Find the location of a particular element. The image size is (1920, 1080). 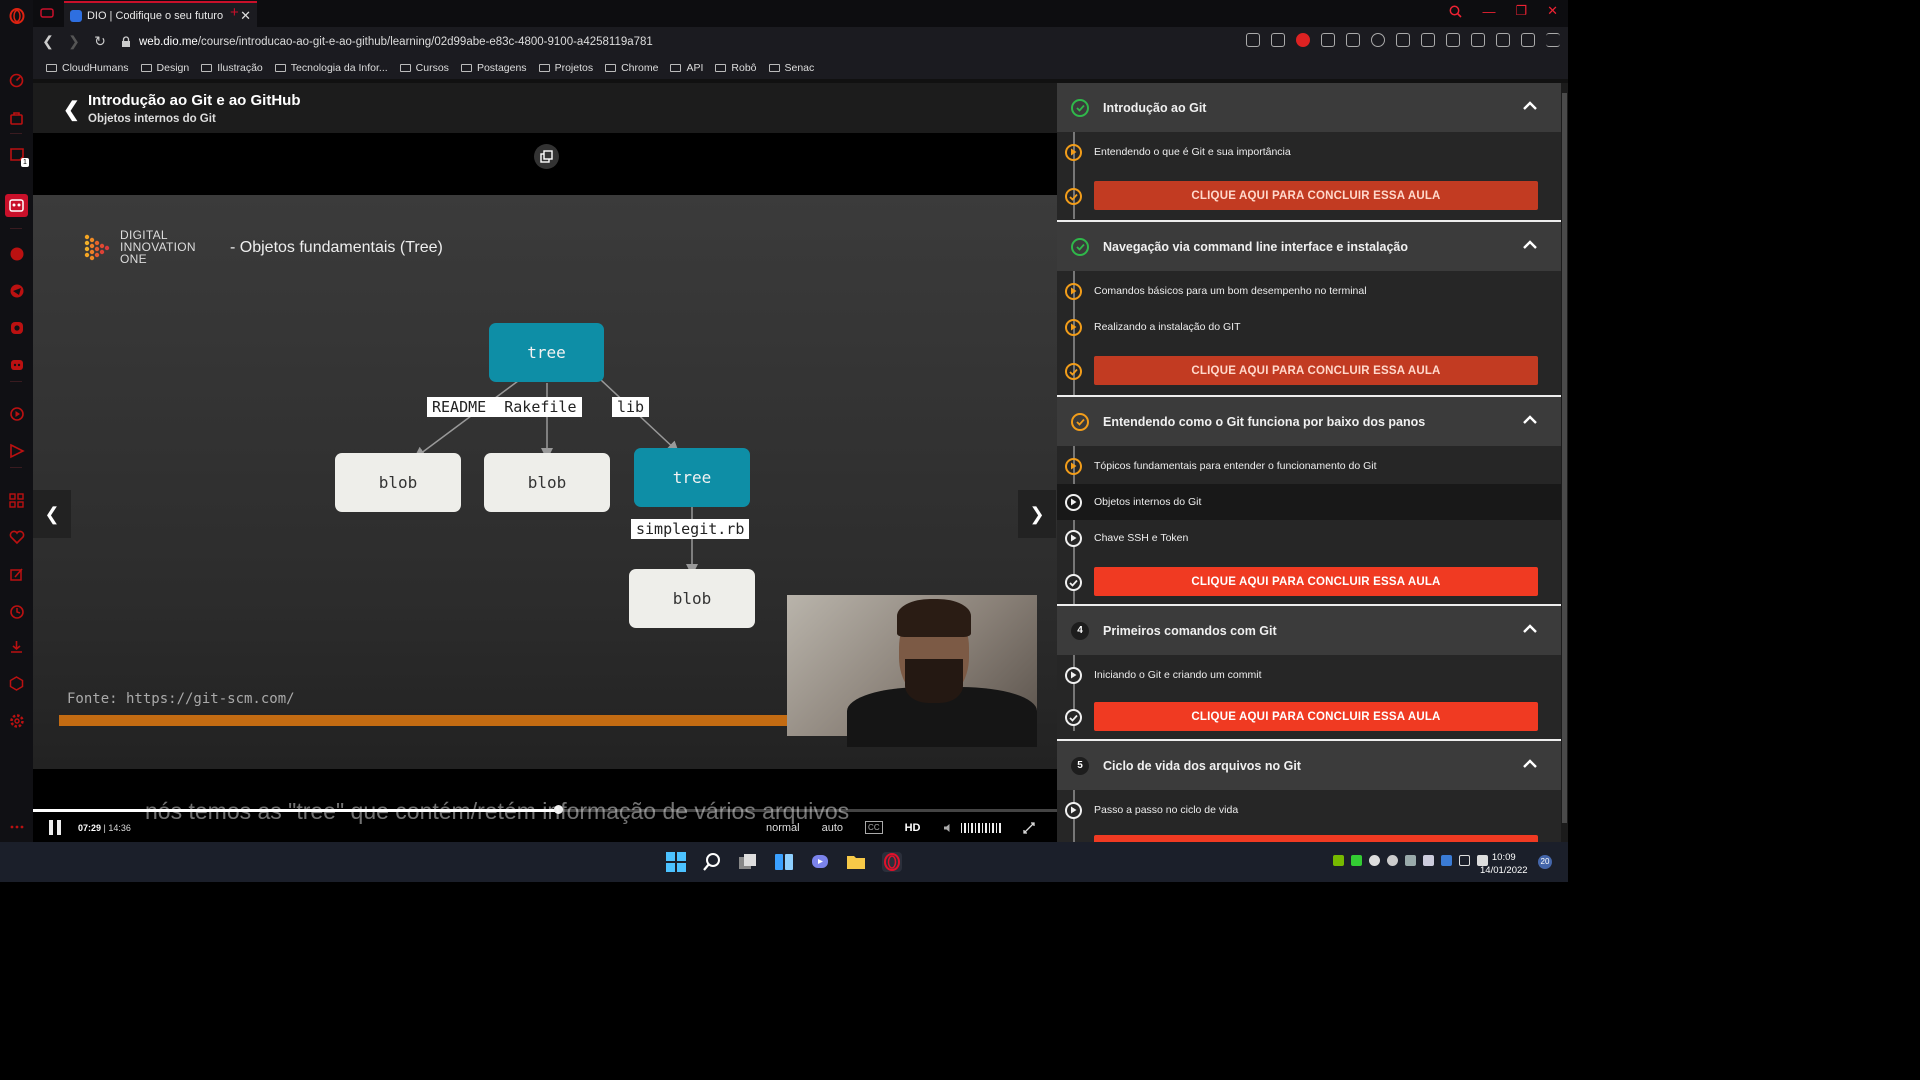

headset-tray-icon is located at coordinates (1410, 860).